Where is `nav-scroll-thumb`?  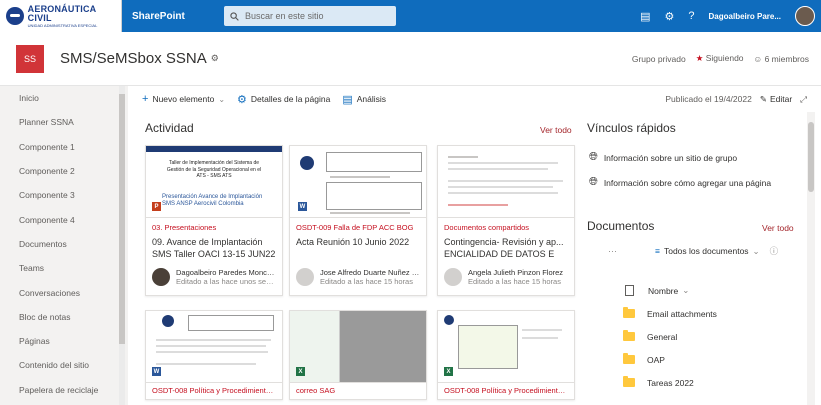 nav-scroll-thumb is located at coordinates (122, 219).